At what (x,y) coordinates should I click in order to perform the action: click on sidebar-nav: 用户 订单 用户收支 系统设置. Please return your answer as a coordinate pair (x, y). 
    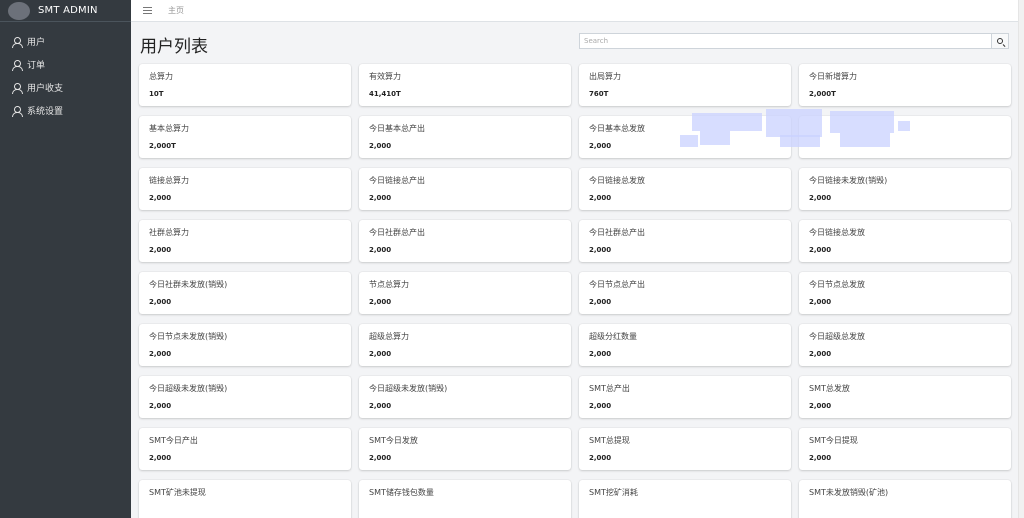
    Looking at the image, I should click on (65, 76).